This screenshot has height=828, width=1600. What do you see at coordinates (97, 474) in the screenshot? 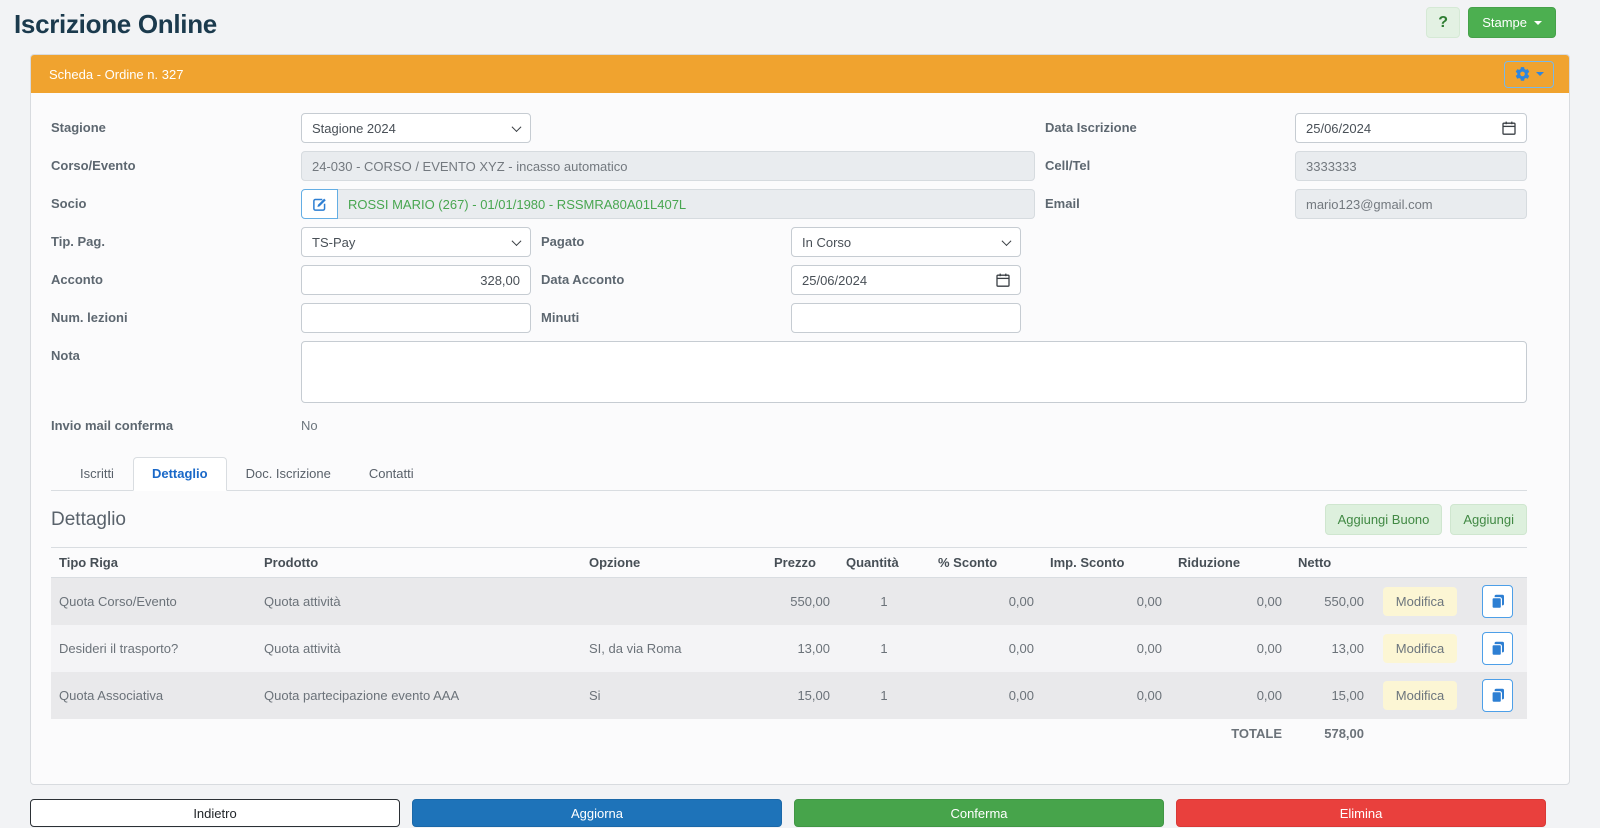
I see `tab-iscritti: Iscritti` at bounding box center [97, 474].